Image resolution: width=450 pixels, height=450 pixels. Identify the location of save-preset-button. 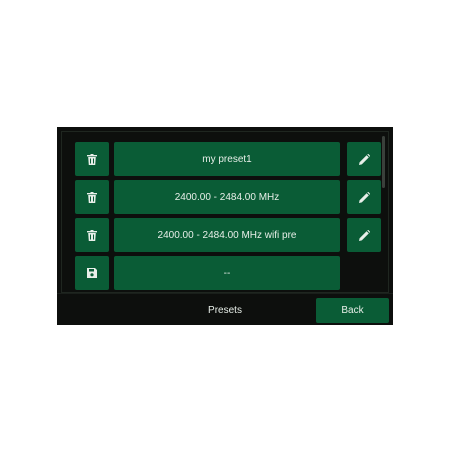
(92, 273).